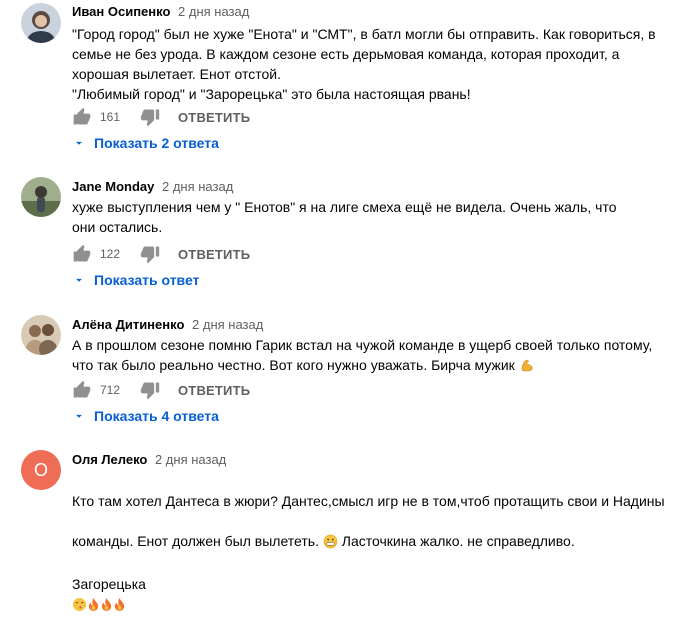 The image size is (679, 637). I want to click on comment-actions: 161 ОТВЕТИТЬ, so click(161, 117).